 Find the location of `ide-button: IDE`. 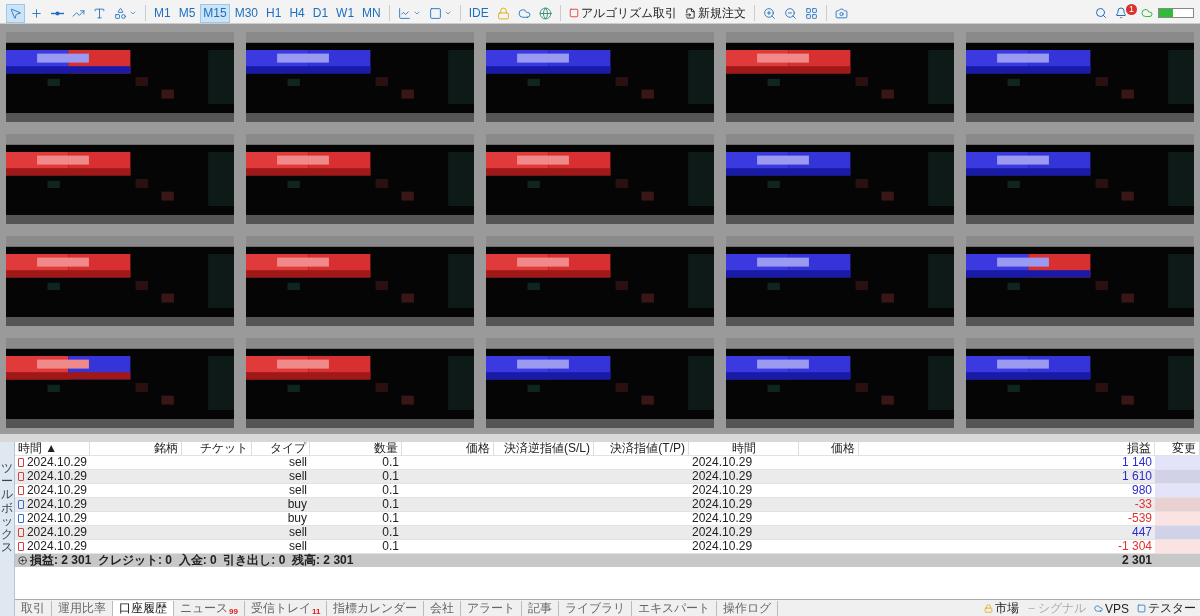

ide-button: IDE is located at coordinates (478, 13).